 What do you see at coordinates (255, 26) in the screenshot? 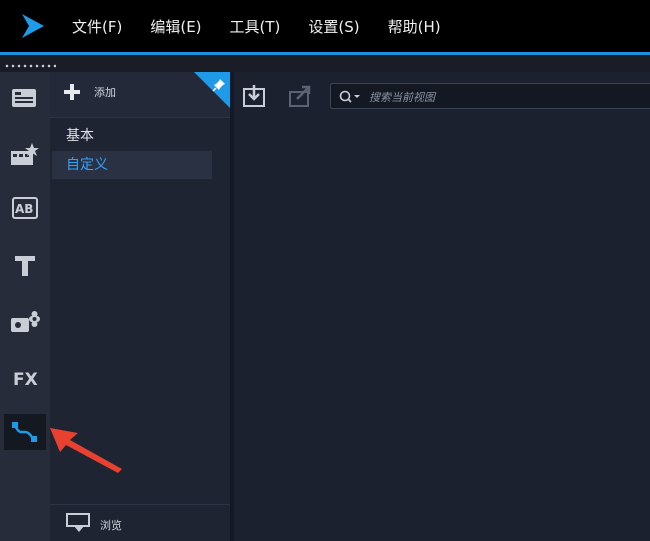
I see `menu-tools: 工具(T)` at bounding box center [255, 26].